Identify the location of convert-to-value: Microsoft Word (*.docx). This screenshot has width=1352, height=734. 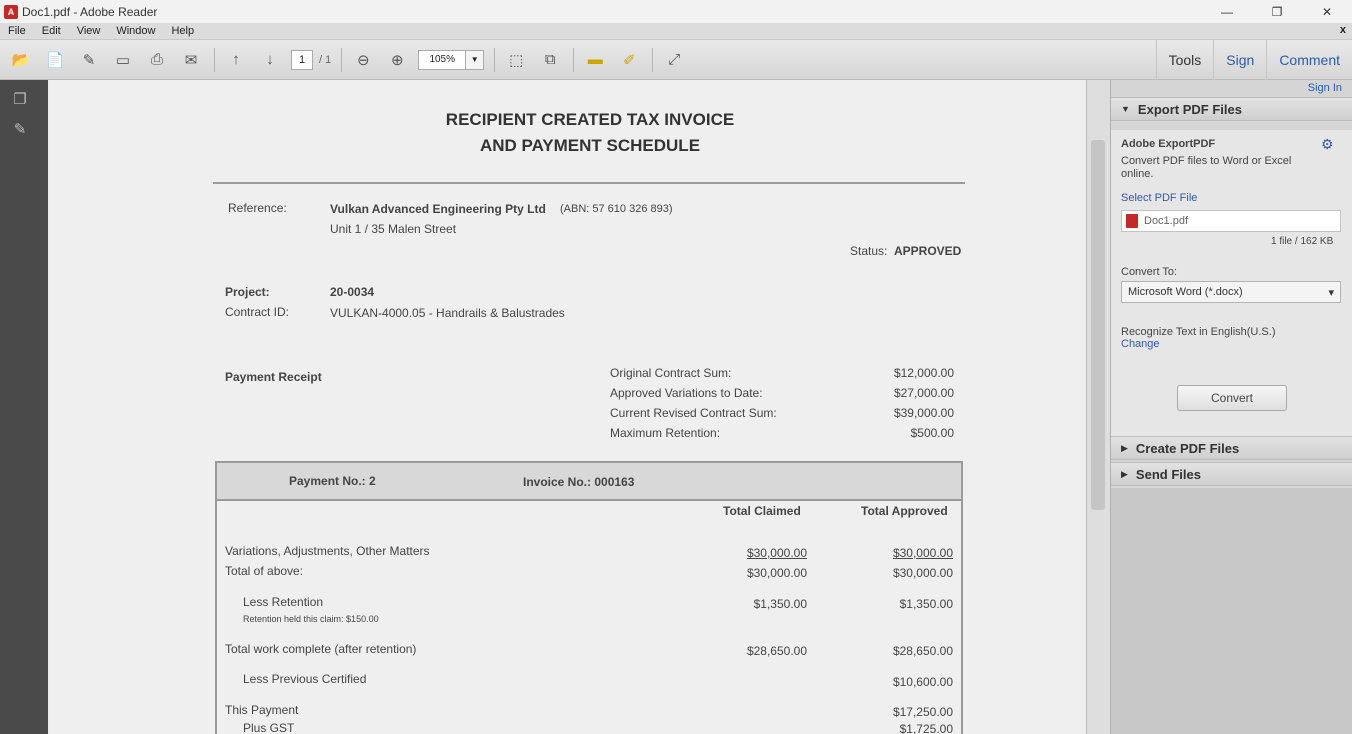
(1185, 292).